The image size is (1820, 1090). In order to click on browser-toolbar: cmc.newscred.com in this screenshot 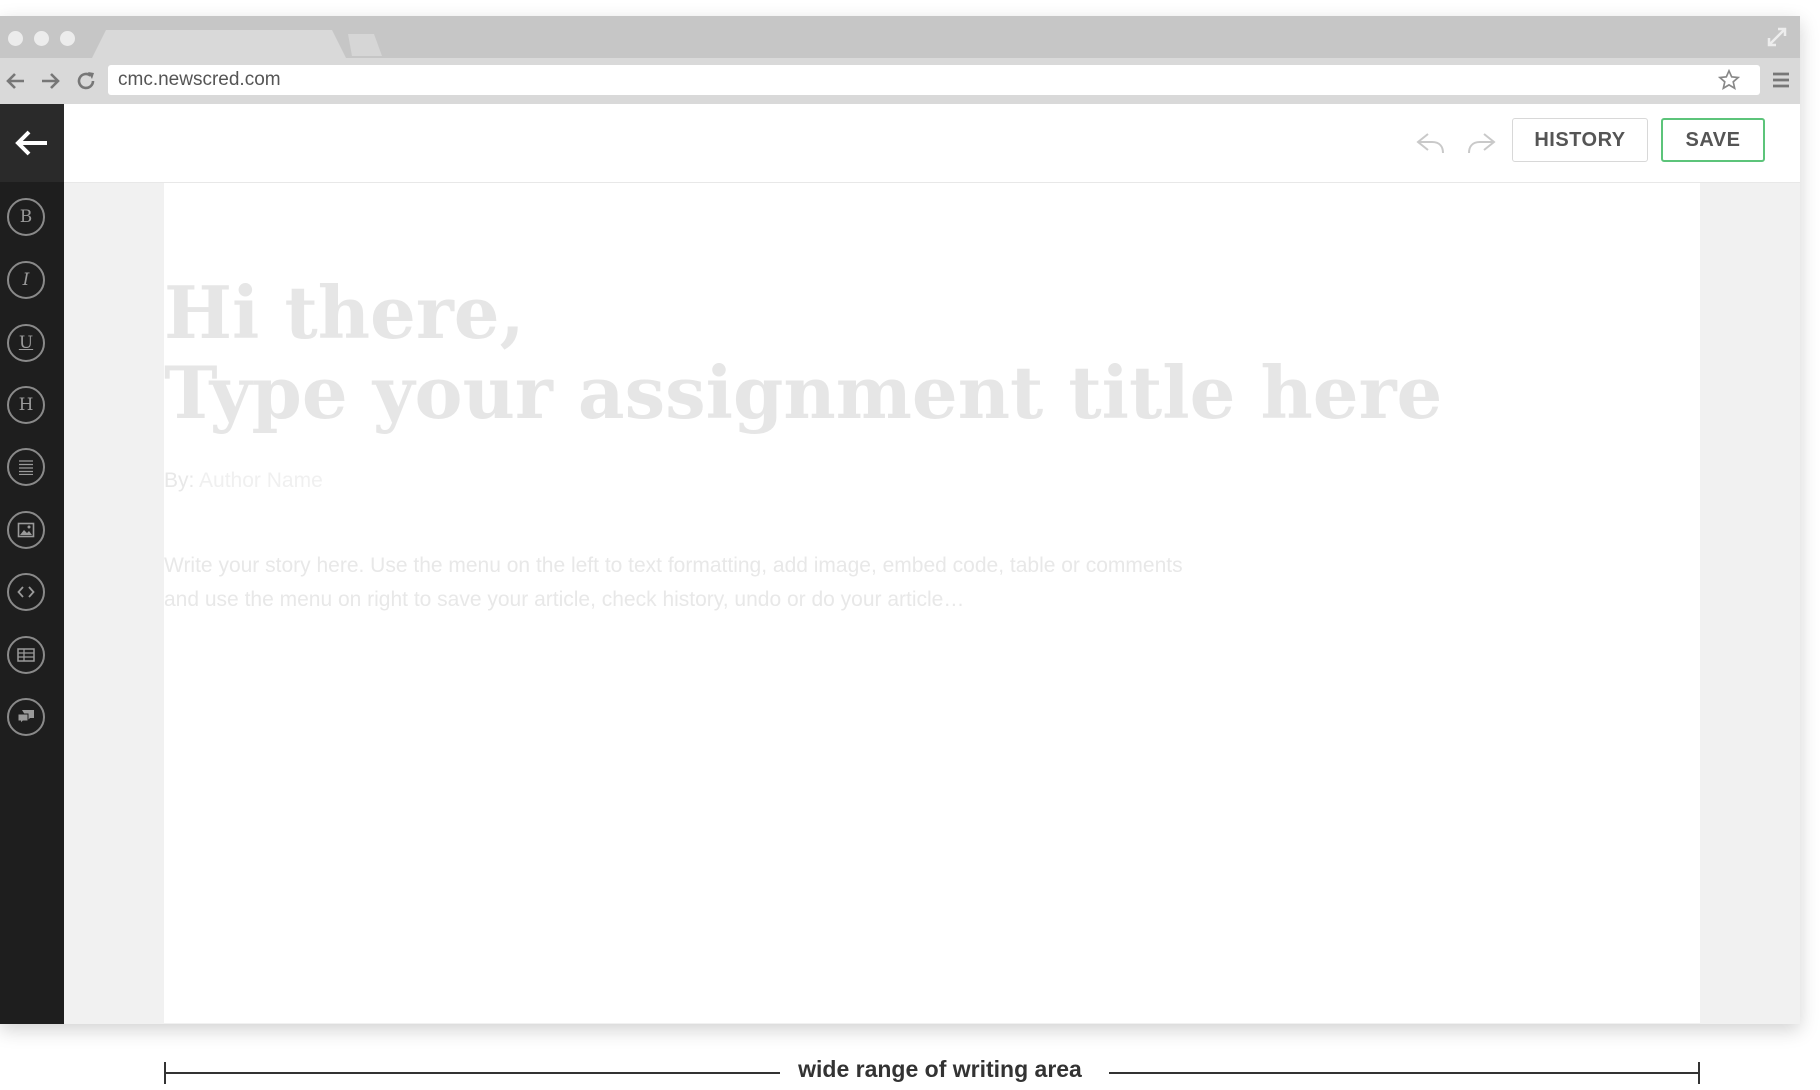, I will do `click(900, 81)`.